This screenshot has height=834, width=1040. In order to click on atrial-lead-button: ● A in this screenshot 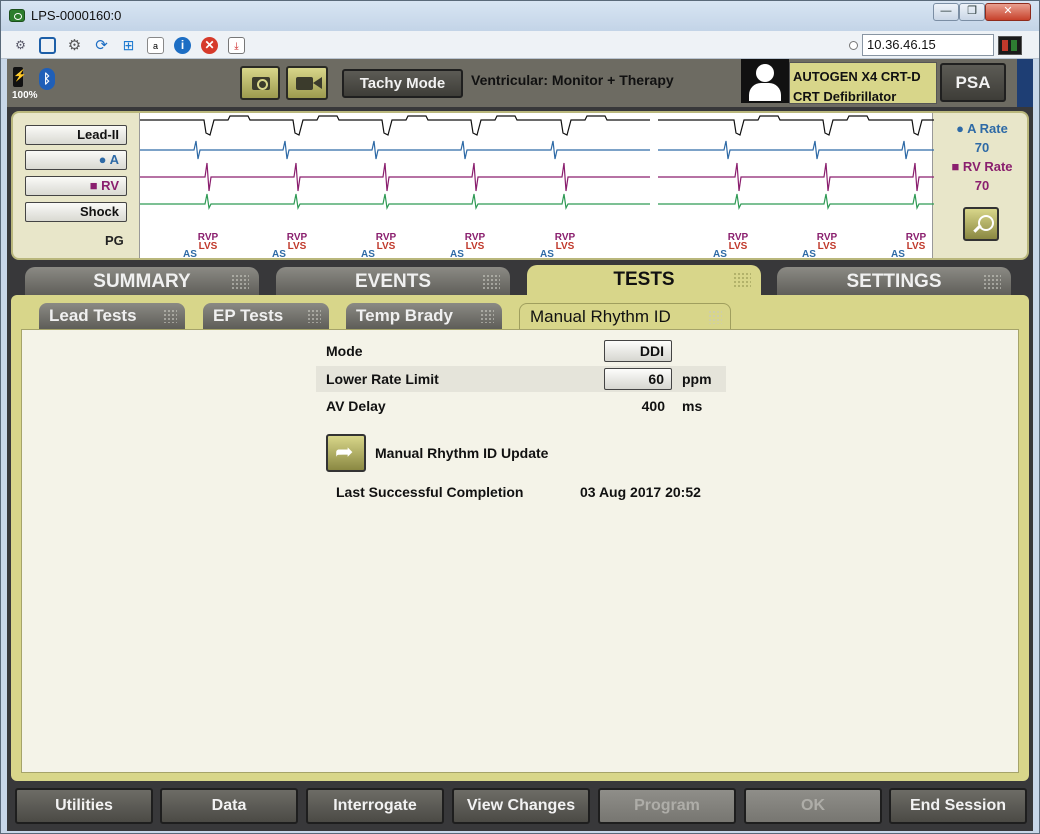, I will do `click(76, 160)`.